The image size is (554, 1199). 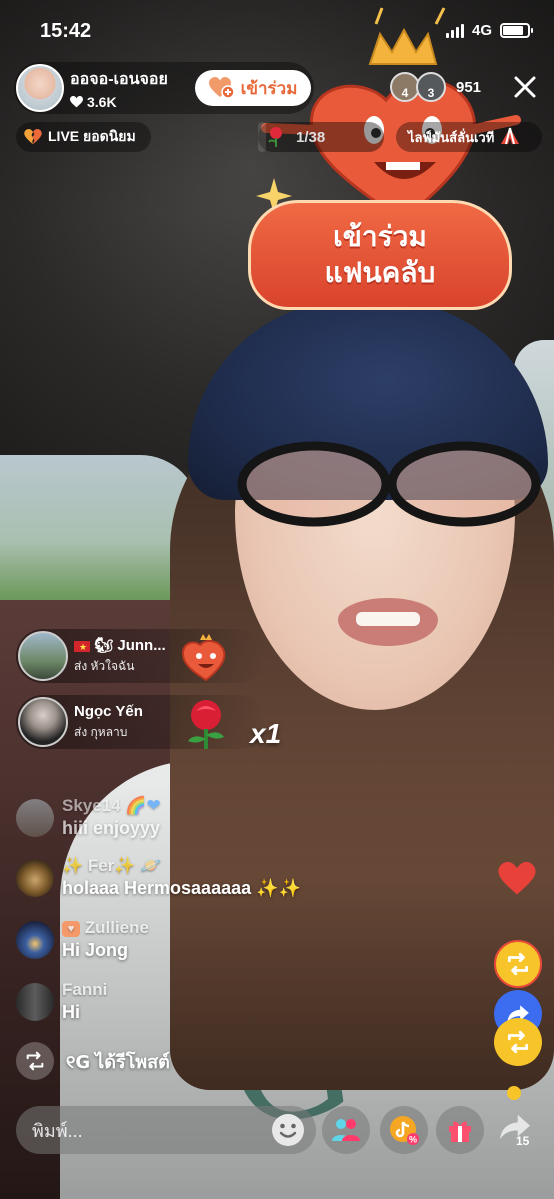 I want to click on fan-club-line-2: แฟนคลับ, so click(x=380, y=272).